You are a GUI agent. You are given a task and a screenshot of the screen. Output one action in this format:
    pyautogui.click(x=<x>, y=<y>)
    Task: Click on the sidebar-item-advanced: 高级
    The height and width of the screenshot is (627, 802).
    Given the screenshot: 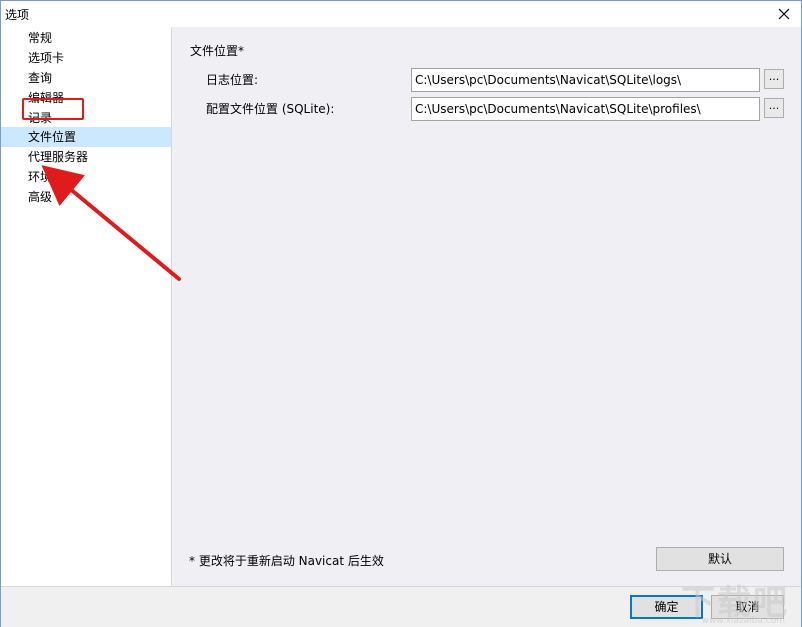 What is the action you would take?
    pyautogui.click(x=86, y=197)
    